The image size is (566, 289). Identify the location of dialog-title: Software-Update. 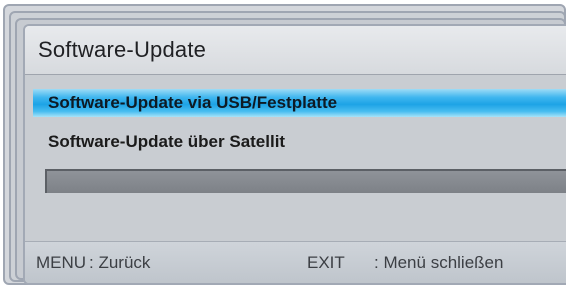
(122, 49).